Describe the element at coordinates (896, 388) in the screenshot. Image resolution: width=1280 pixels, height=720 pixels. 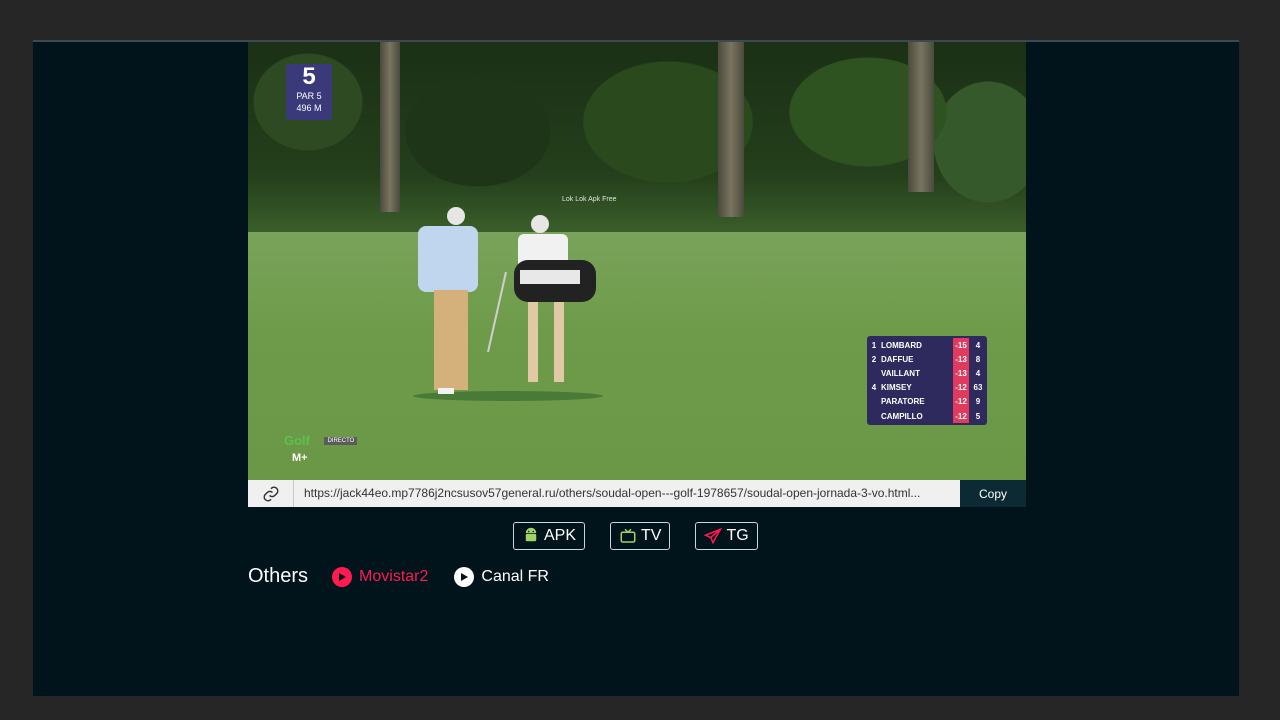
I see `leaderboard-player: KIMSEY` at that location.